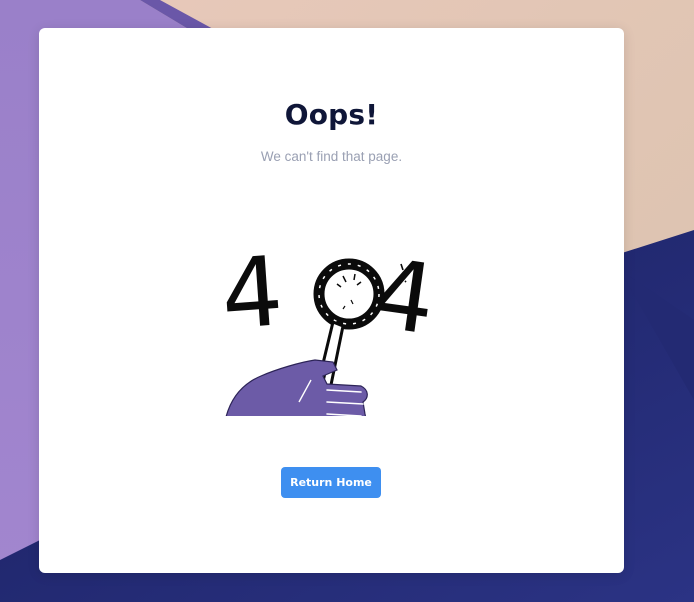  Describe the element at coordinates (331, 114) in the screenshot. I see `page-title: Oops!` at that location.